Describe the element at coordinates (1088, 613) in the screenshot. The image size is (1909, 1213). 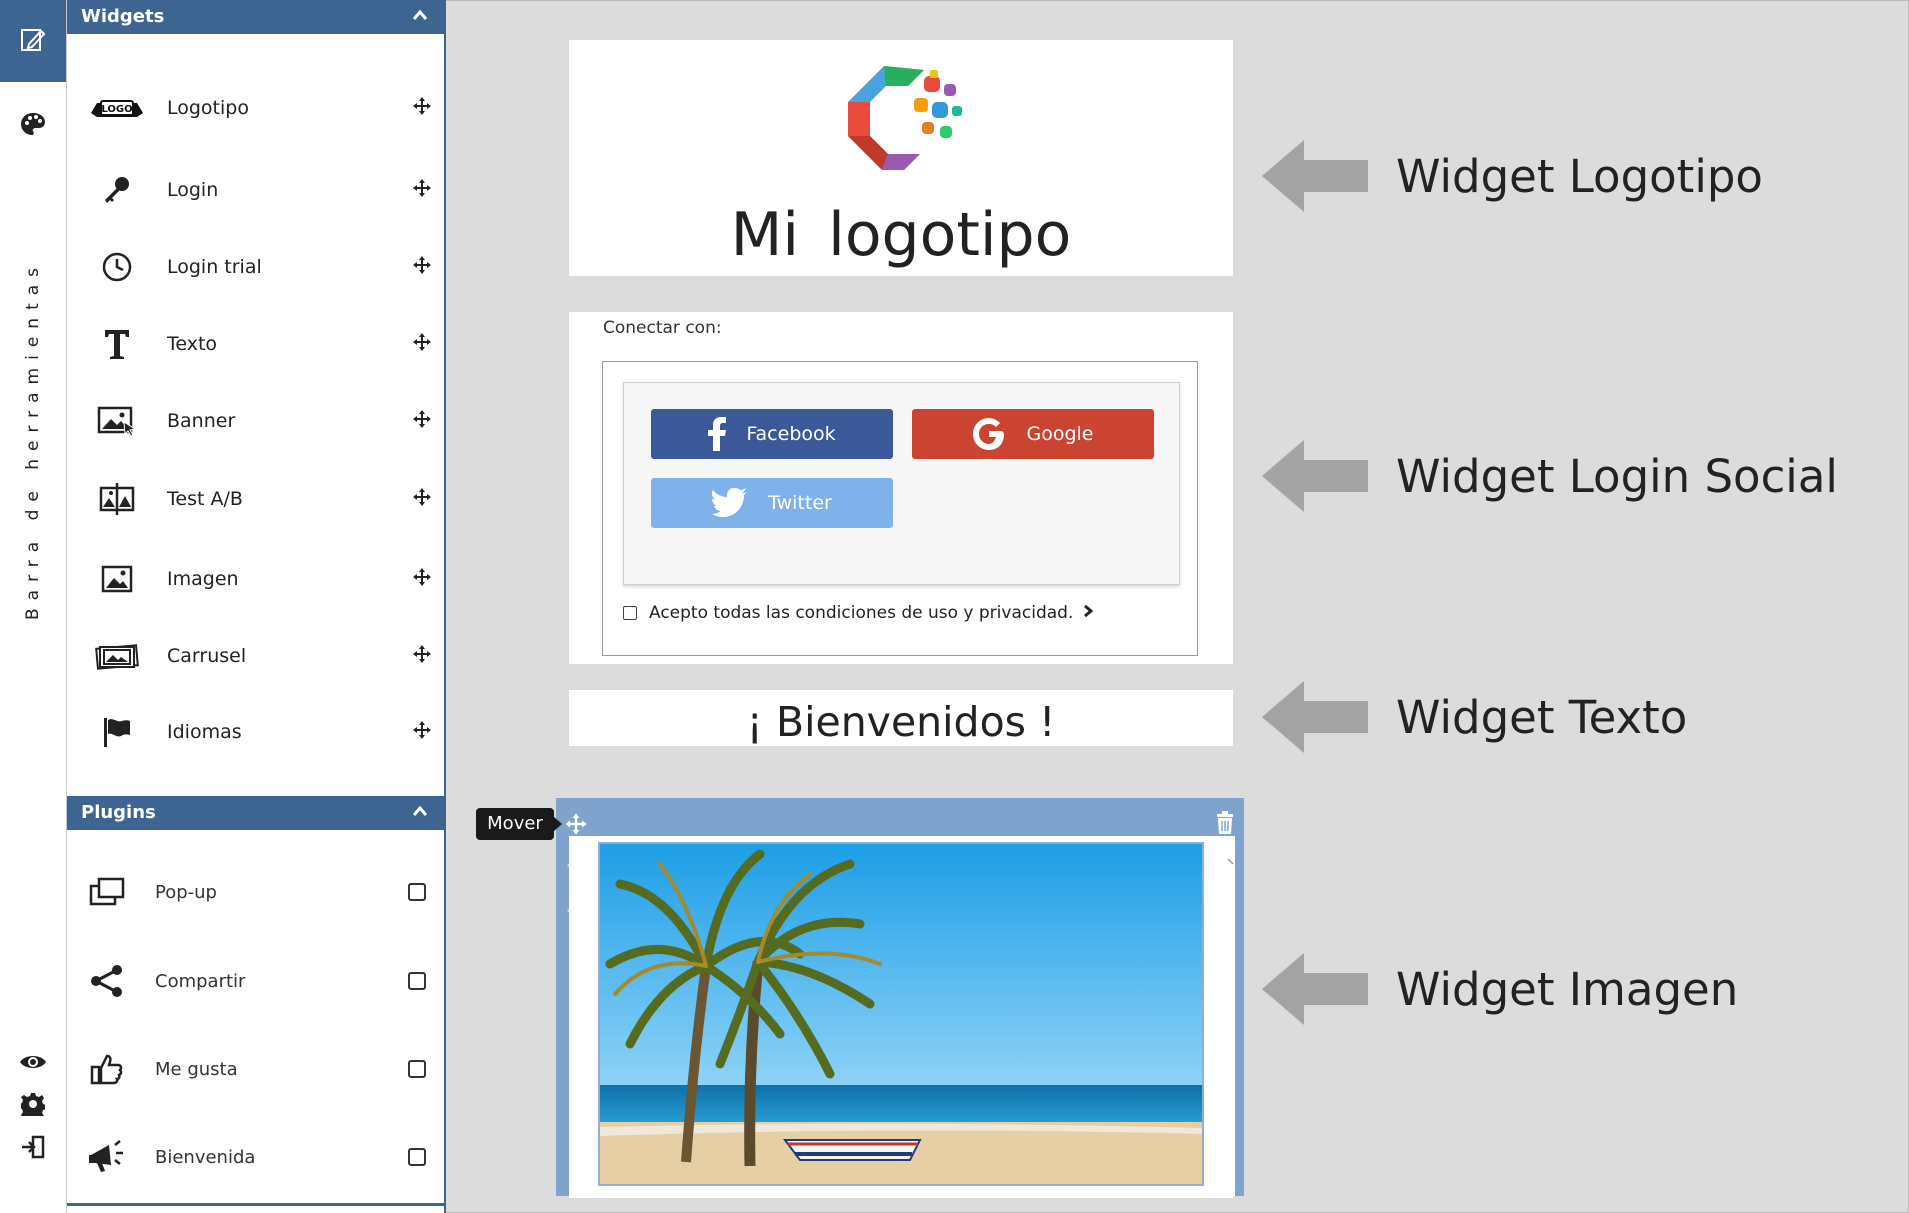
I see `chevron-right-icon` at that location.